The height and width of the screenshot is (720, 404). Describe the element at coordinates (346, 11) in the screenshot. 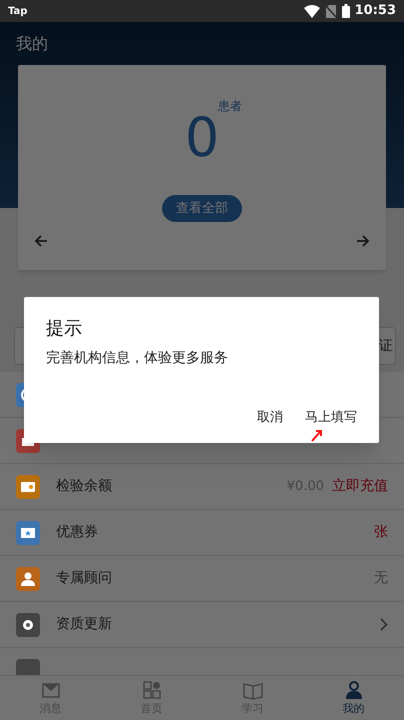

I see `battery-icon` at that location.